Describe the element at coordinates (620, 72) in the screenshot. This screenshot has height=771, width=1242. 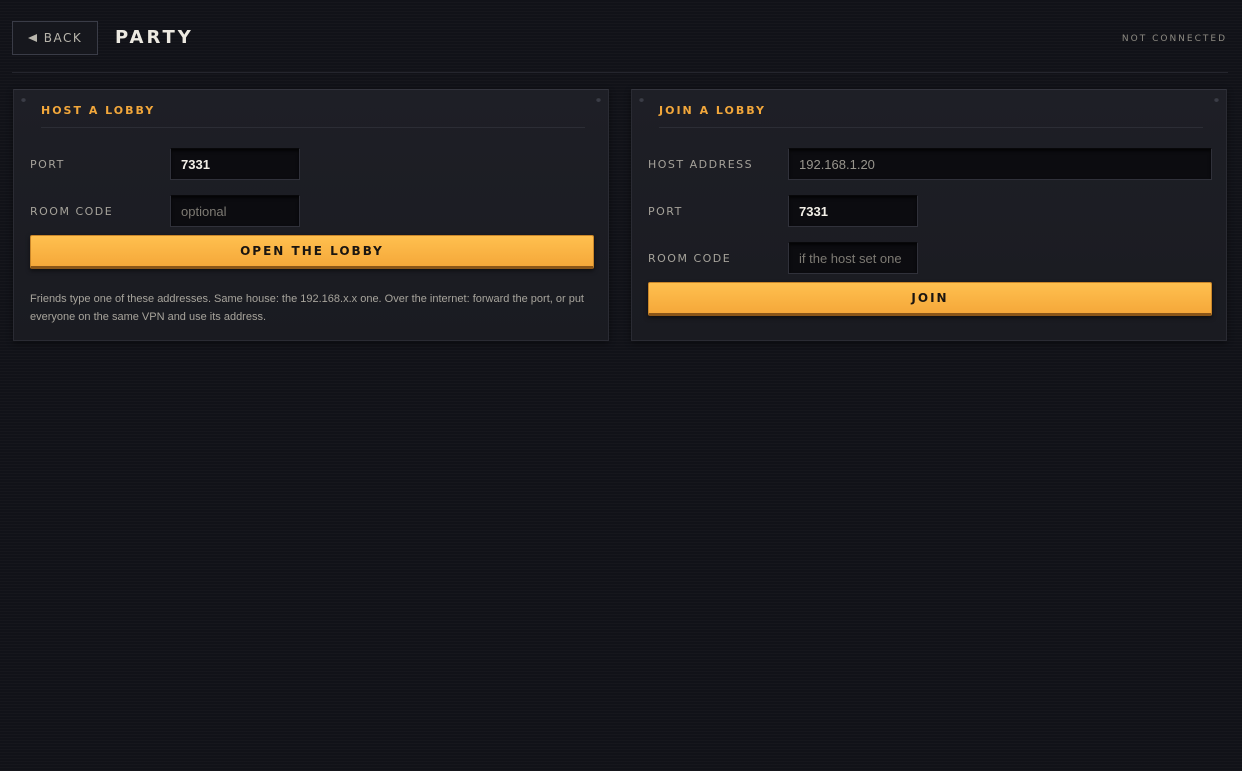
I see `header-divider` at that location.